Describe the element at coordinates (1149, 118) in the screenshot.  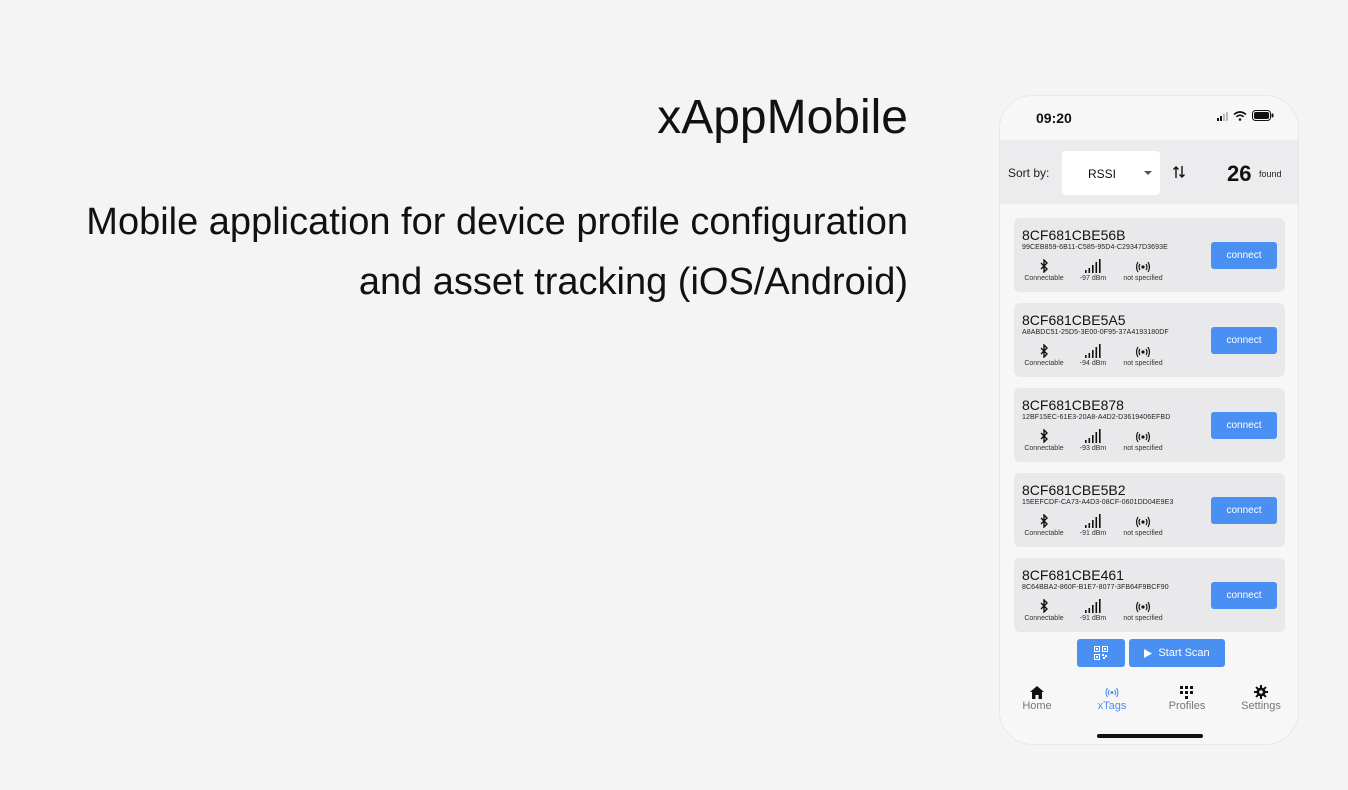
I see `status-bar: 09:20` at that location.